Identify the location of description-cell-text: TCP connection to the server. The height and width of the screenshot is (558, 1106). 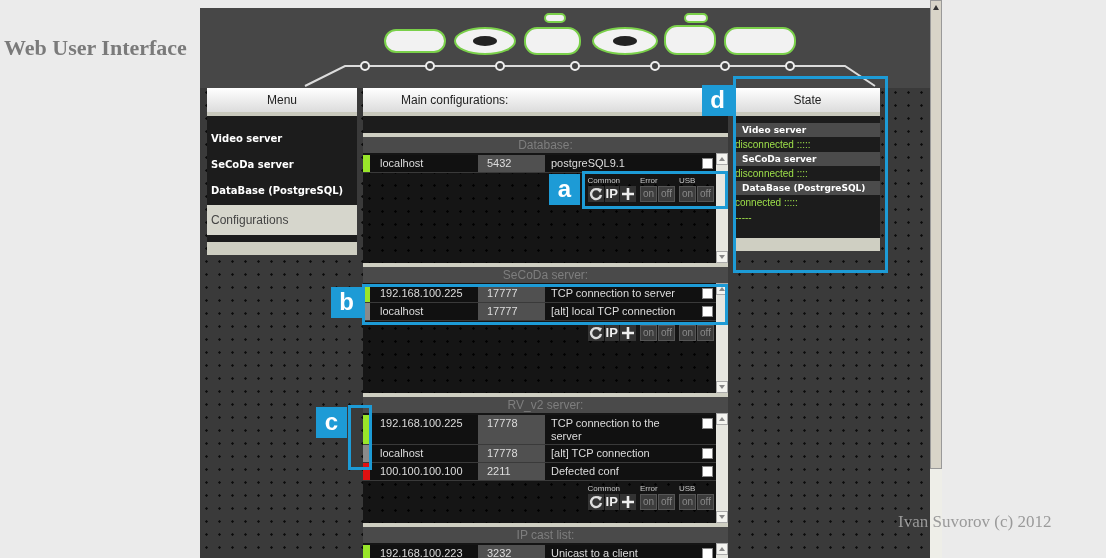
(606, 430).